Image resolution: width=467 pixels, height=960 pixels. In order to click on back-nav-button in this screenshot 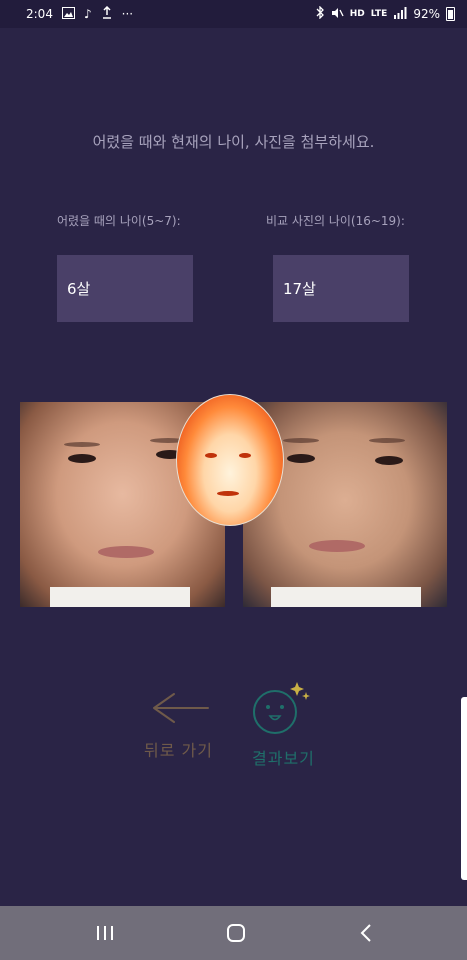, I will do `click(366, 933)`.